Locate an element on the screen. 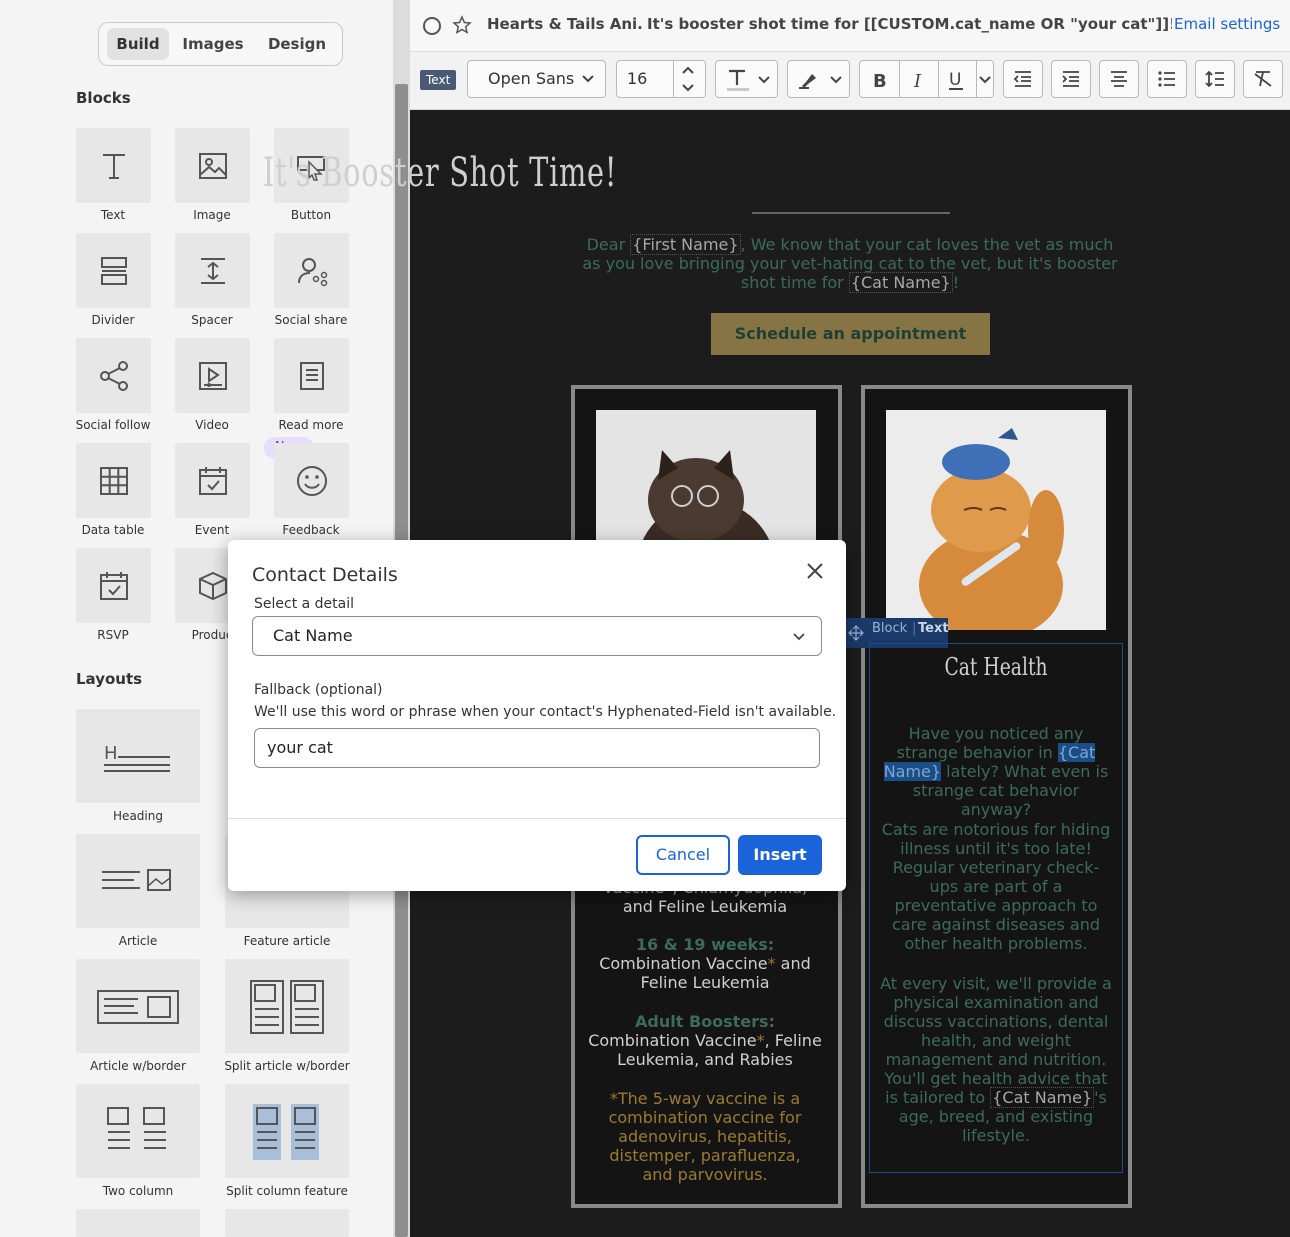 The image size is (1290, 1237). heading-layout-icon: H is located at coordinates (137, 757).